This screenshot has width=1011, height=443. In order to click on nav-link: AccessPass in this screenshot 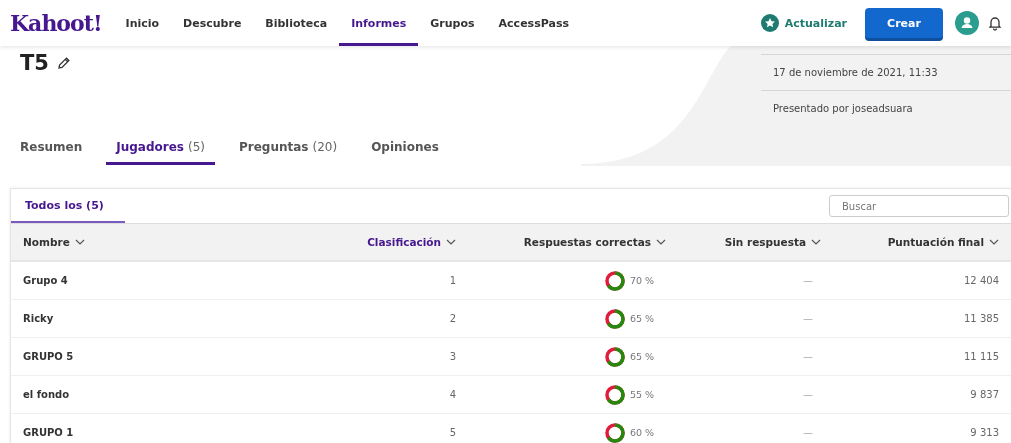, I will do `click(533, 23)`.